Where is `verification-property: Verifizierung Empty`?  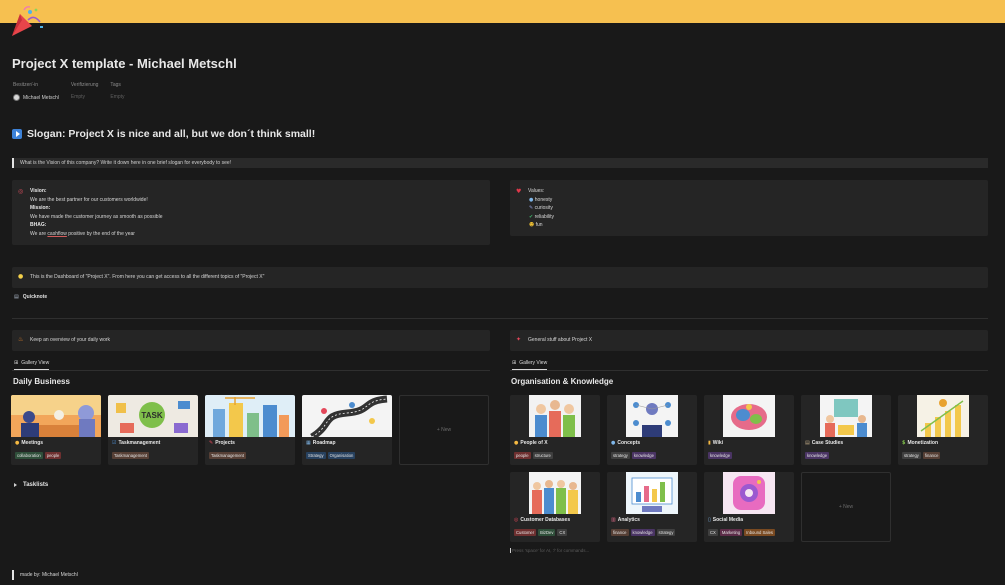 verification-property: Verifizierung Empty is located at coordinates (85, 91).